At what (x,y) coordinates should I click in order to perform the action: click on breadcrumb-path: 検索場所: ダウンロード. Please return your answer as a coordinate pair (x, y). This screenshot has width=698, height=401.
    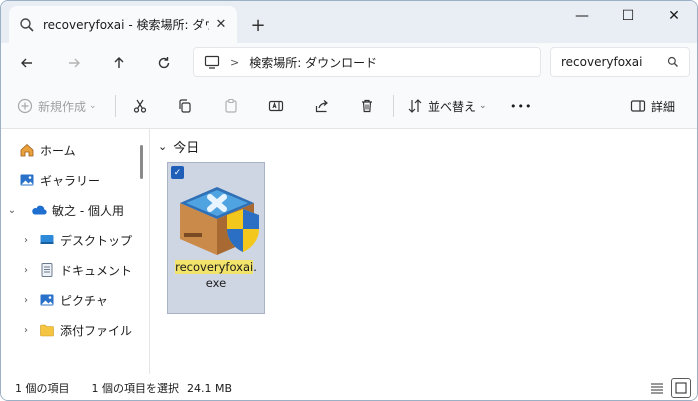
    Looking at the image, I should click on (313, 62).